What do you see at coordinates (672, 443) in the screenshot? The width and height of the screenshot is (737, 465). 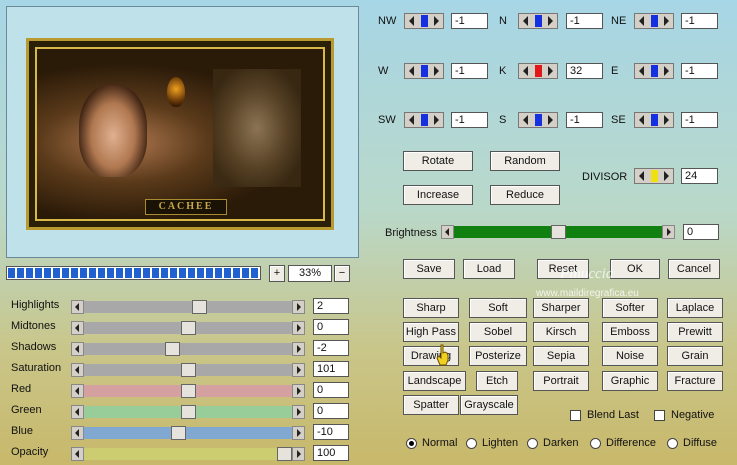 I see `blend-diffuse-radio` at bounding box center [672, 443].